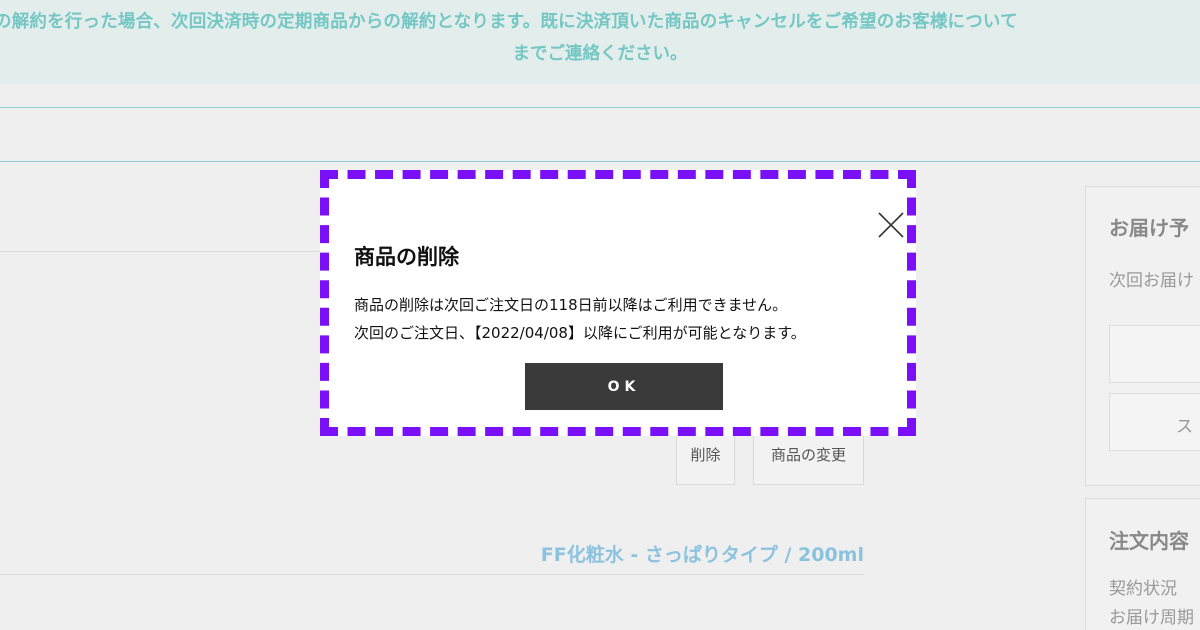  Describe the element at coordinates (600, 107) in the screenshot. I see `header-rule-top` at that location.